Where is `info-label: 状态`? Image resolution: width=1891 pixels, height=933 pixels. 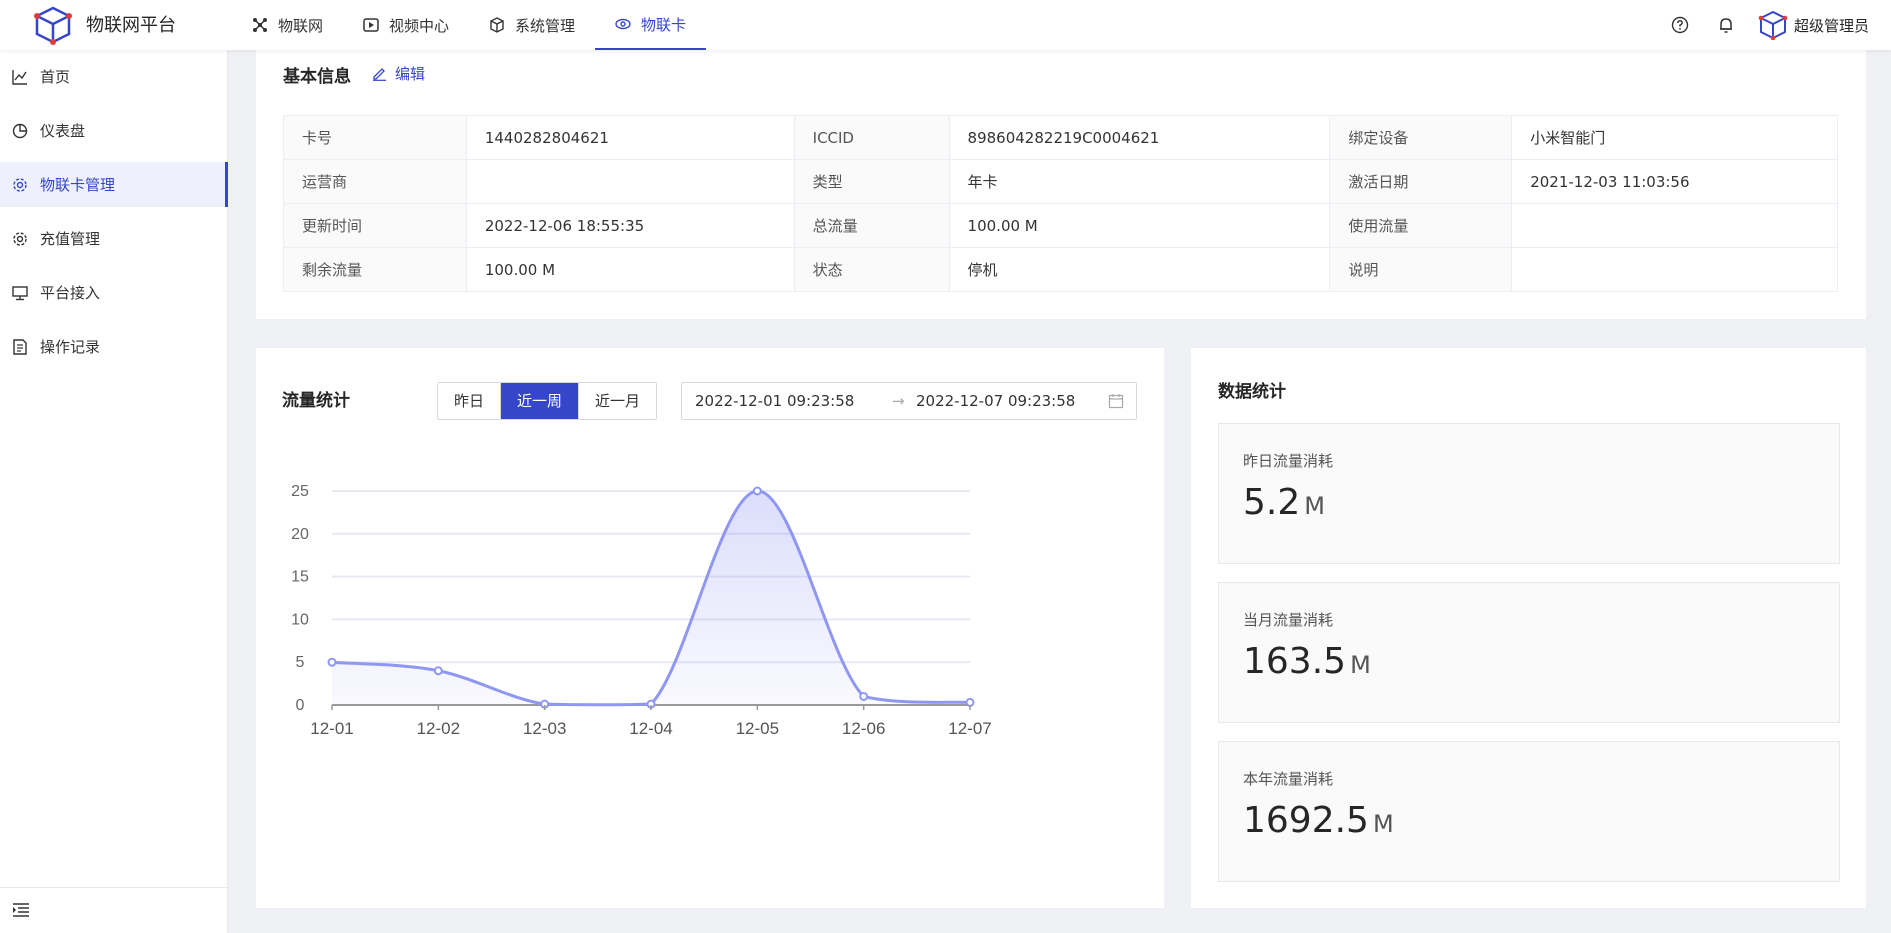 info-label: 状态 is located at coordinates (871, 269).